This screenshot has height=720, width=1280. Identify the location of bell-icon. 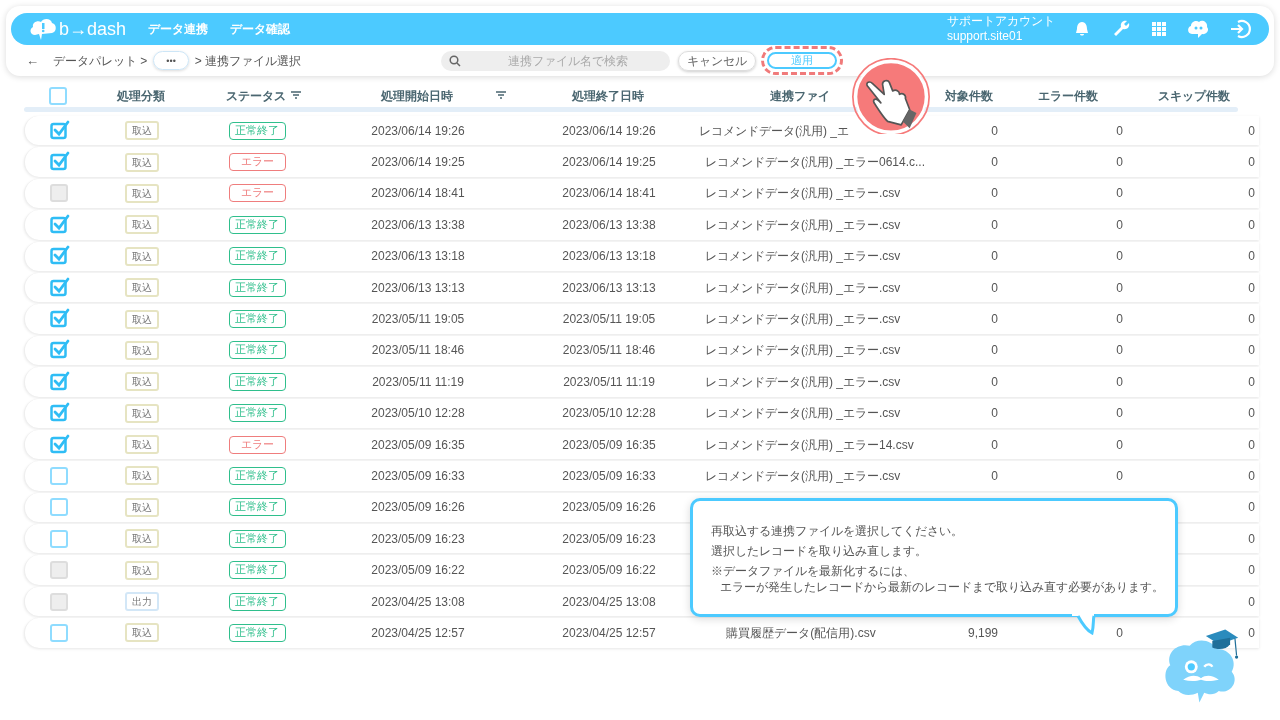
(1082, 29).